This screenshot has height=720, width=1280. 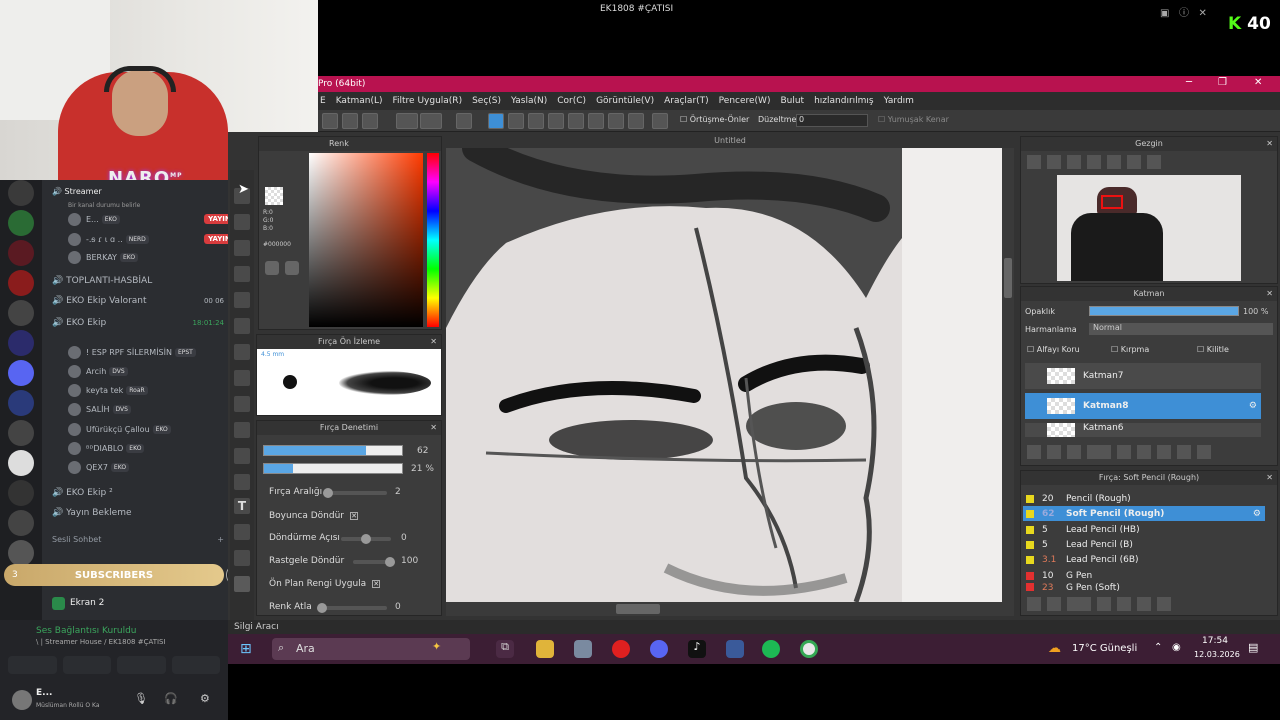 I want to click on fill-tool-icon, so click(x=242, y=326).